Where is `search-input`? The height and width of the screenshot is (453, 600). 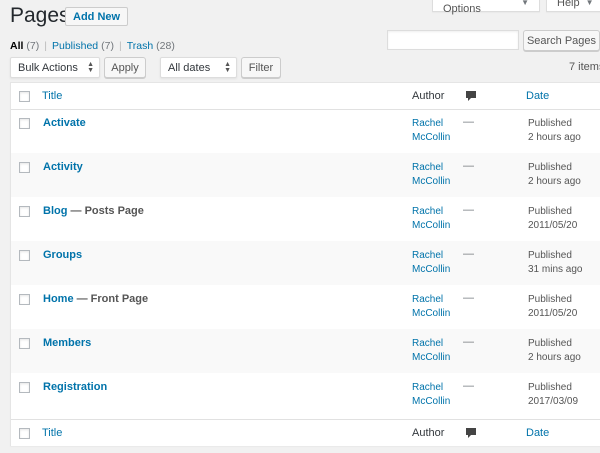 search-input is located at coordinates (453, 40).